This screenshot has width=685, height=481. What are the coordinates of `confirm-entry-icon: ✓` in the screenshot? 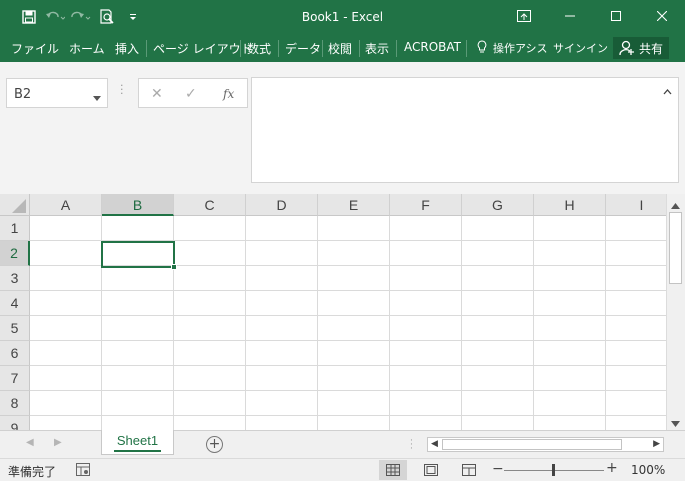 It's located at (191, 94).